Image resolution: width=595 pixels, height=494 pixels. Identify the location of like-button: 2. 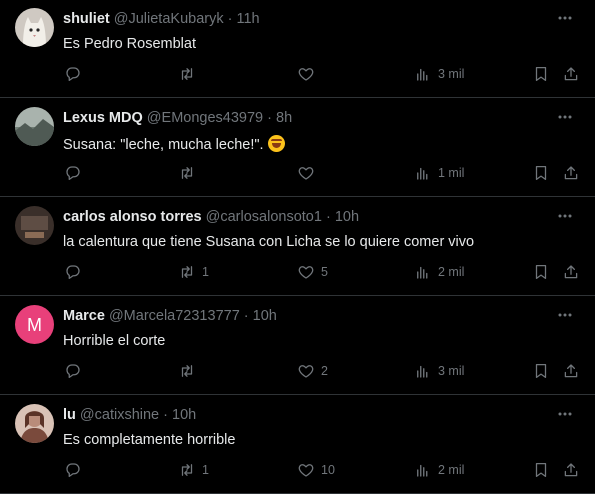
(312, 371).